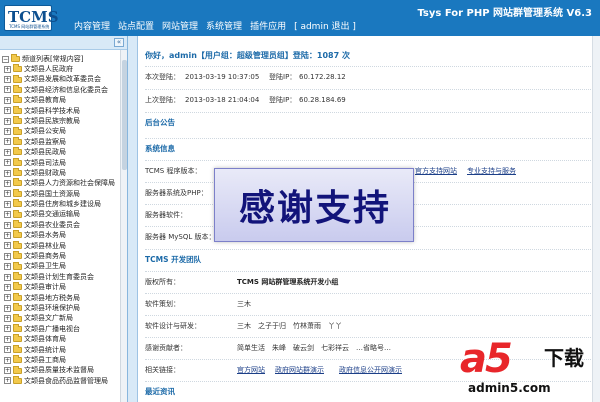  I want to click on channel-tree-item: + 文颉县审计局, so click(61, 287).